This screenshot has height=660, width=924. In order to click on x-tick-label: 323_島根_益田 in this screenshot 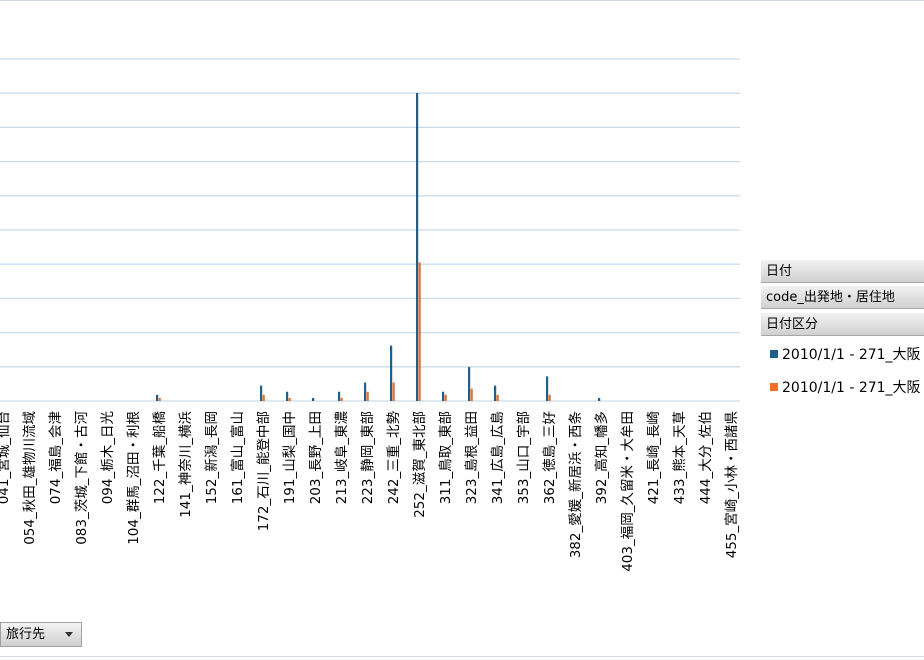, I will do `click(472, 457)`.